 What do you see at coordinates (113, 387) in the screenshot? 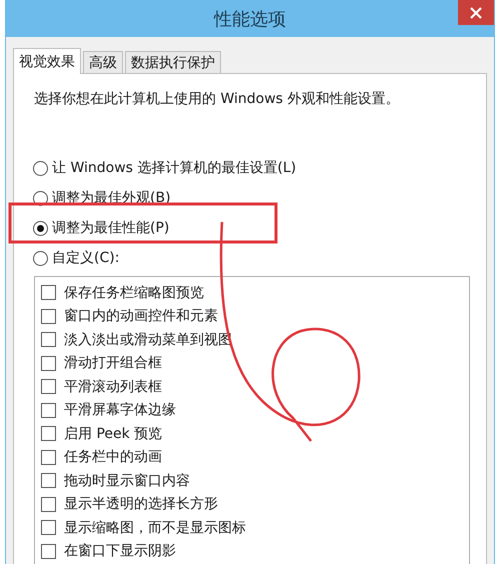
I see `checkbox-label: 平滑滚动列表框` at bounding box center [113, 387].